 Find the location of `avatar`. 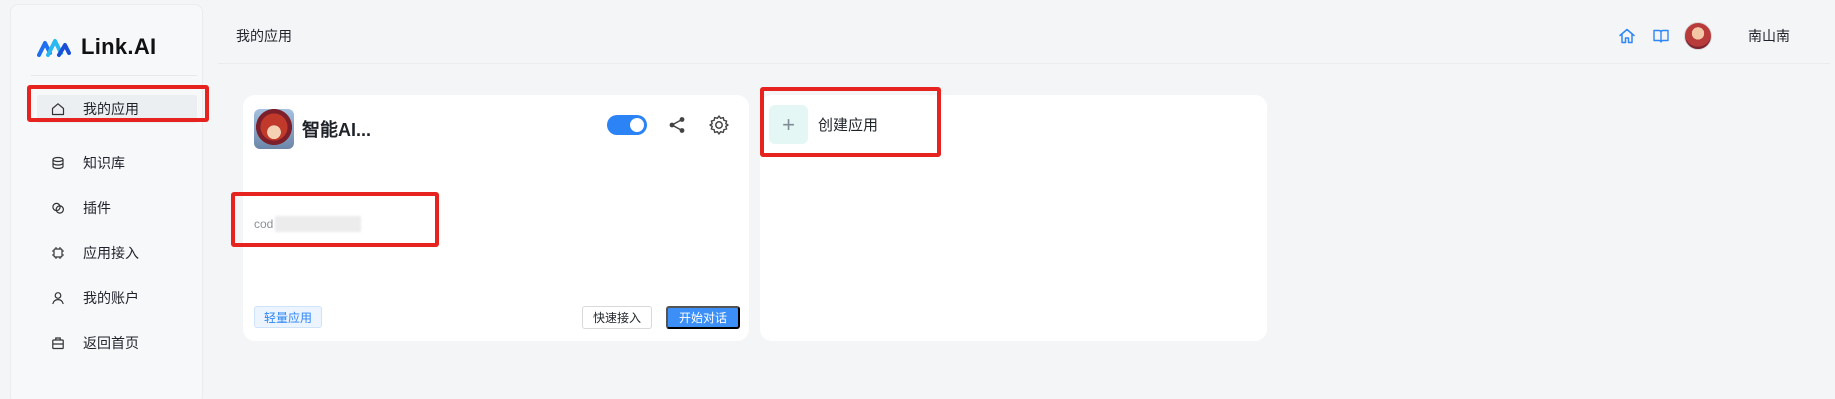

avatar is located at coordinates (1698, 36).